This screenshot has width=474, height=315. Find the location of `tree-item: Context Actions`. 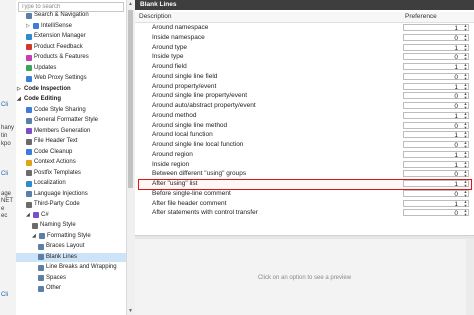

tree-item: Context Actions is located at coordinates (71, 162).